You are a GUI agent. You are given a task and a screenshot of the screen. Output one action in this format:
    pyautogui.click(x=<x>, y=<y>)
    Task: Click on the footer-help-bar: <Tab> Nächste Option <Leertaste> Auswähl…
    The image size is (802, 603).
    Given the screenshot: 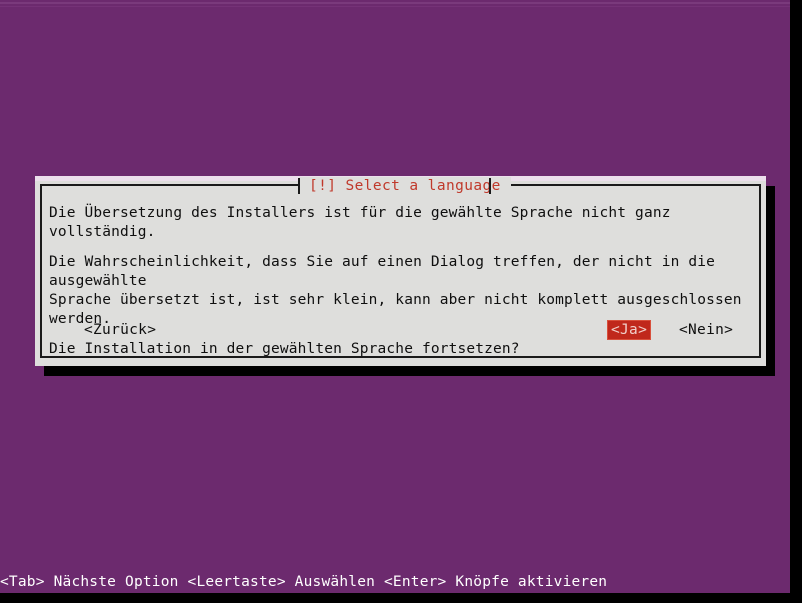 What is the action you would take?
    pyautogui.click(x=395, y=582)
    